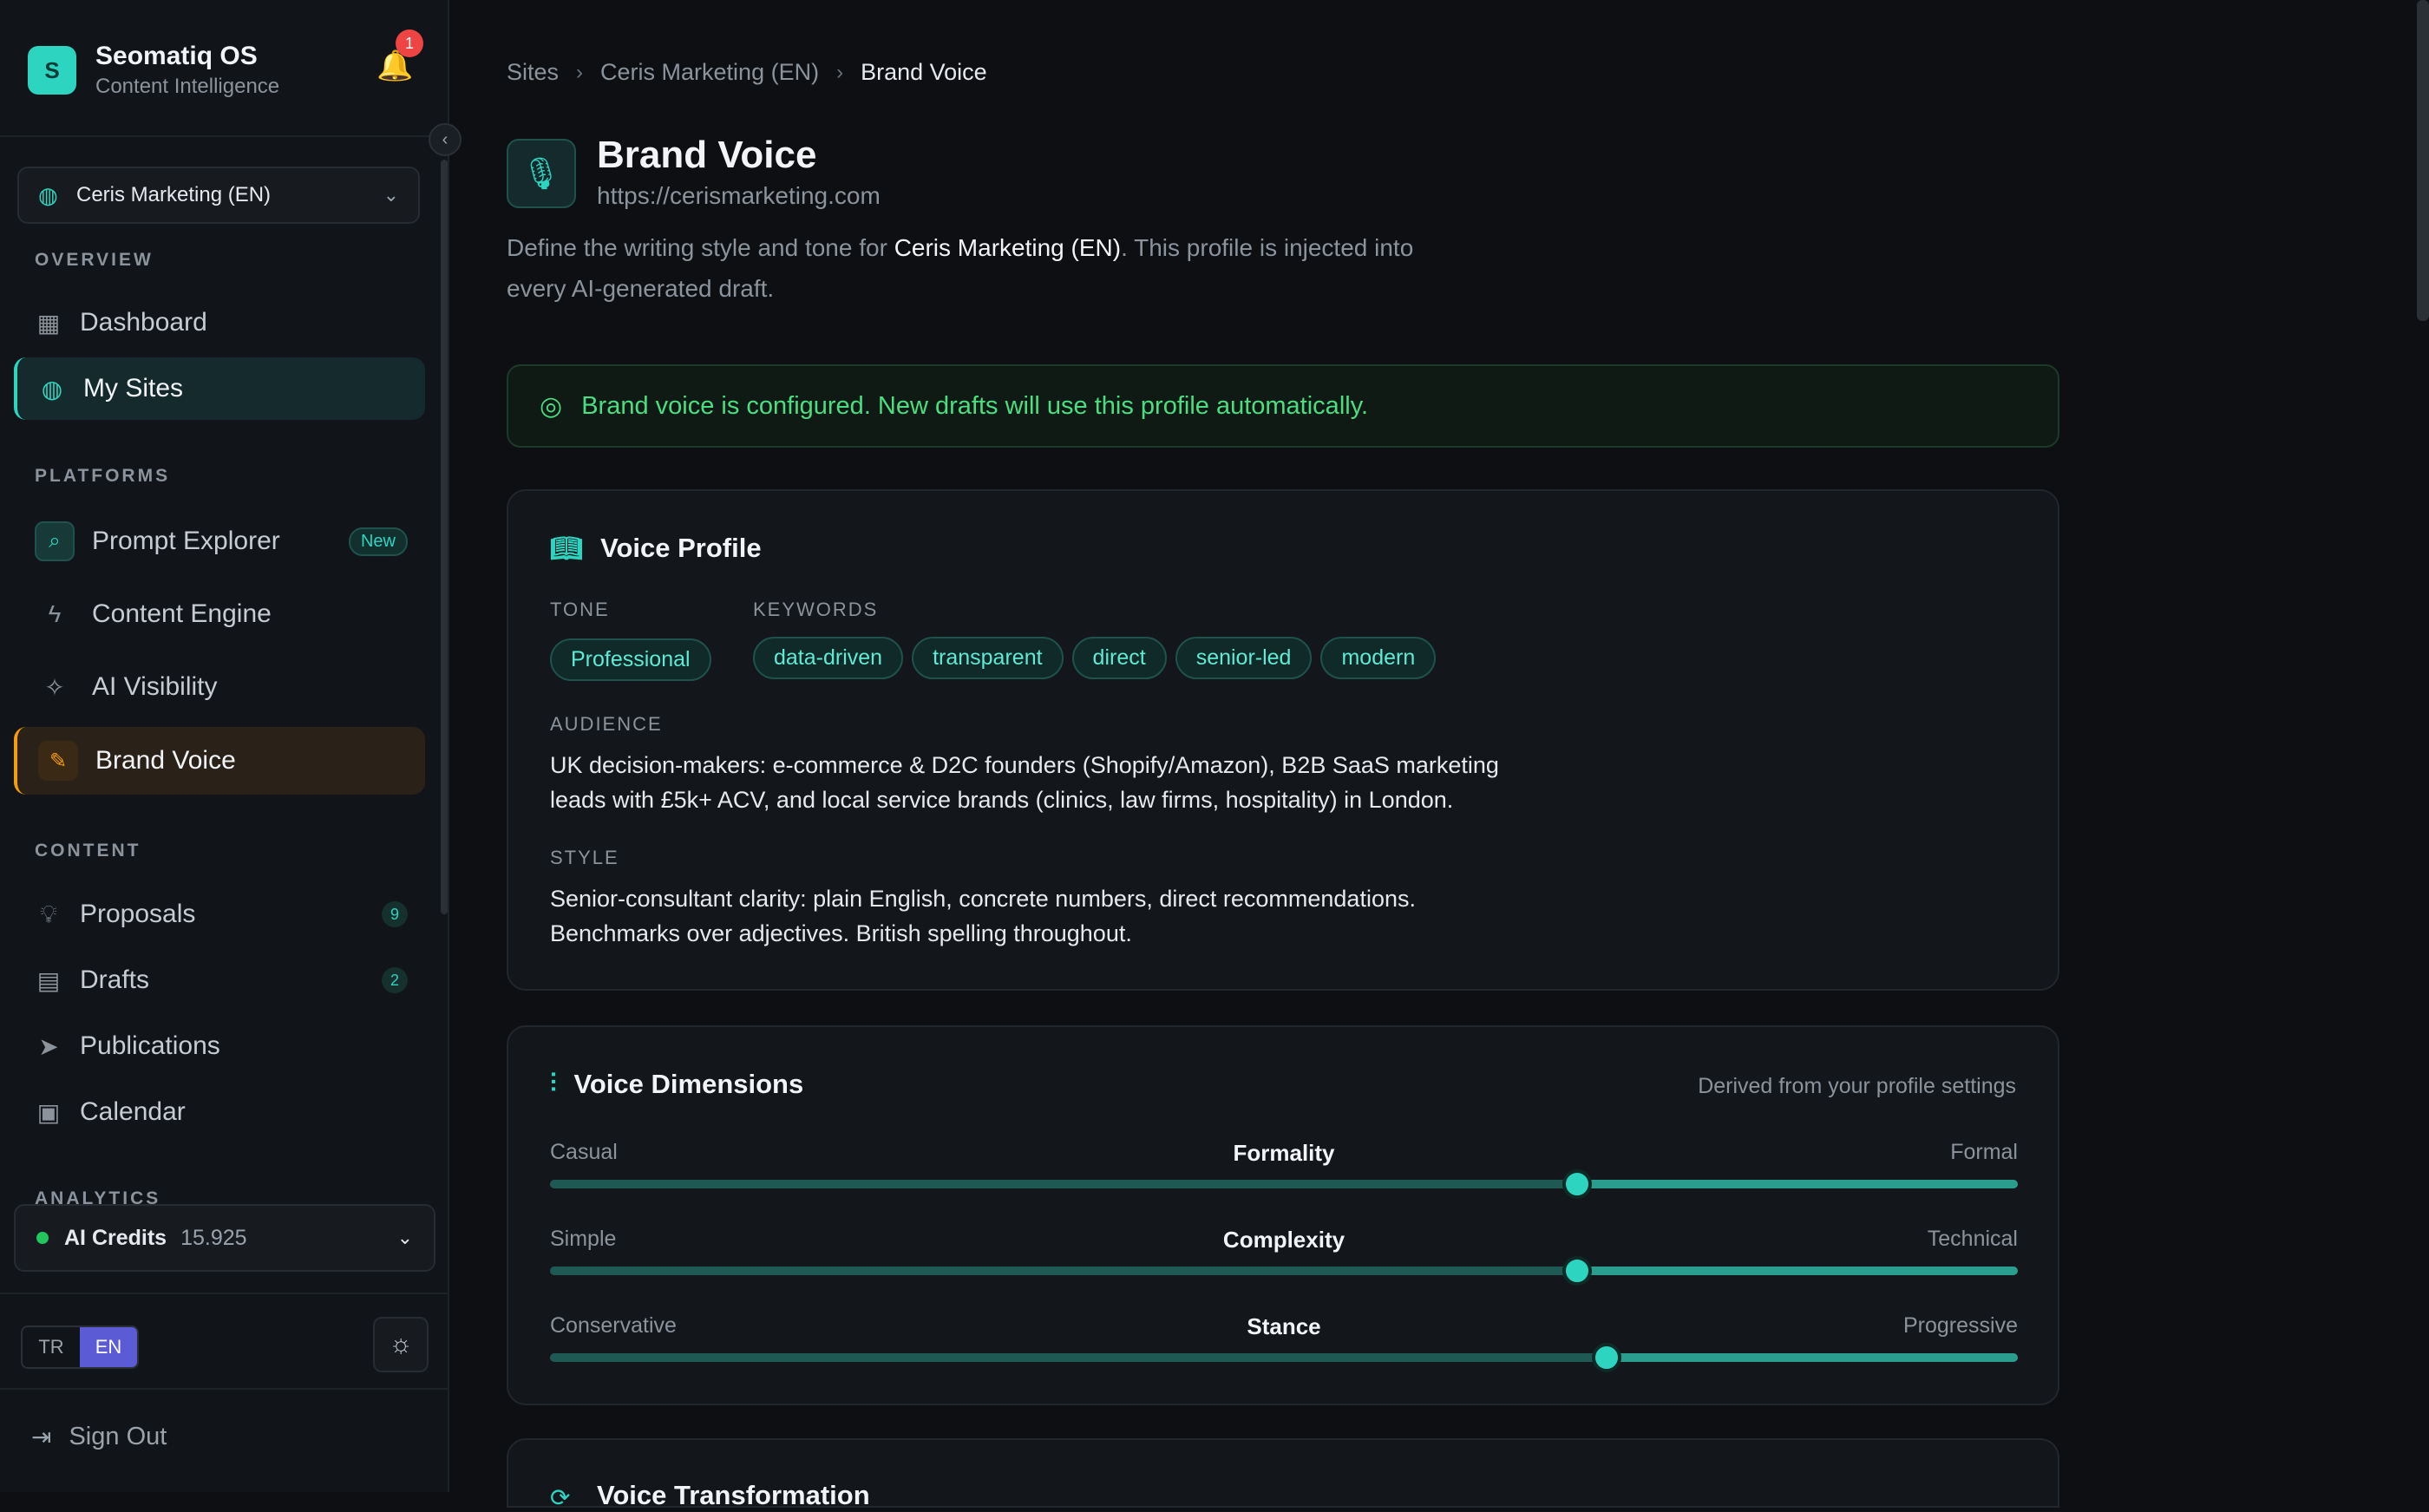 The width and height of the screenshot is (2429, 1512). Describe the element at coordinates (1284, 1343) in the screenshot. I see `stance-slider: Conservative Stance Progressive` at that location.